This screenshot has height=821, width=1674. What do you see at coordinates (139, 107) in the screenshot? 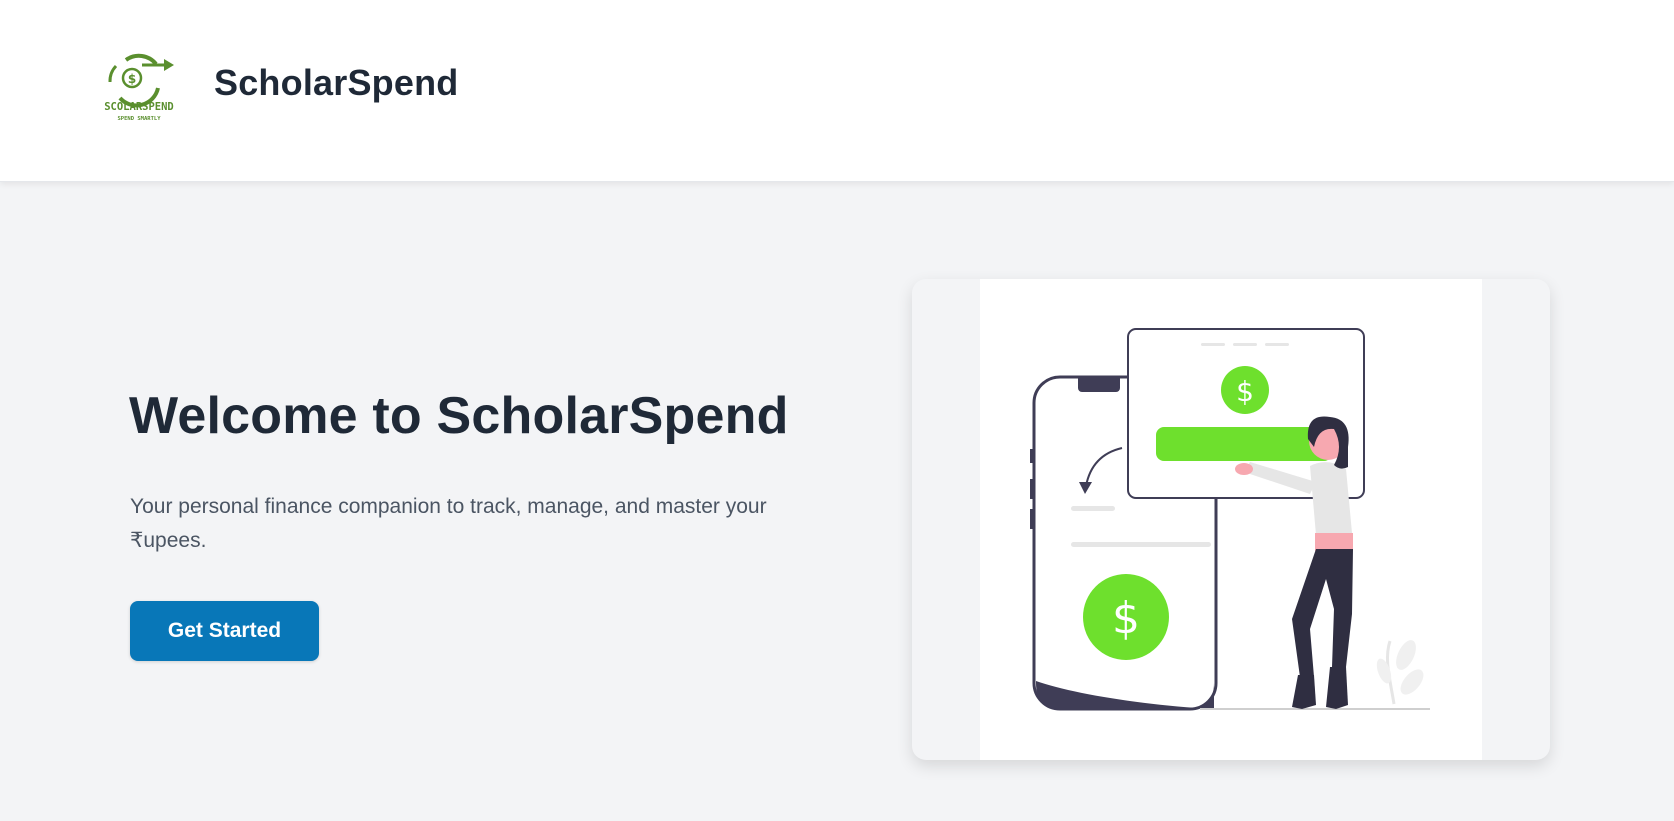
I see `logo-wordmark: SCOLARSPEND` at bounding box center [139, 107].